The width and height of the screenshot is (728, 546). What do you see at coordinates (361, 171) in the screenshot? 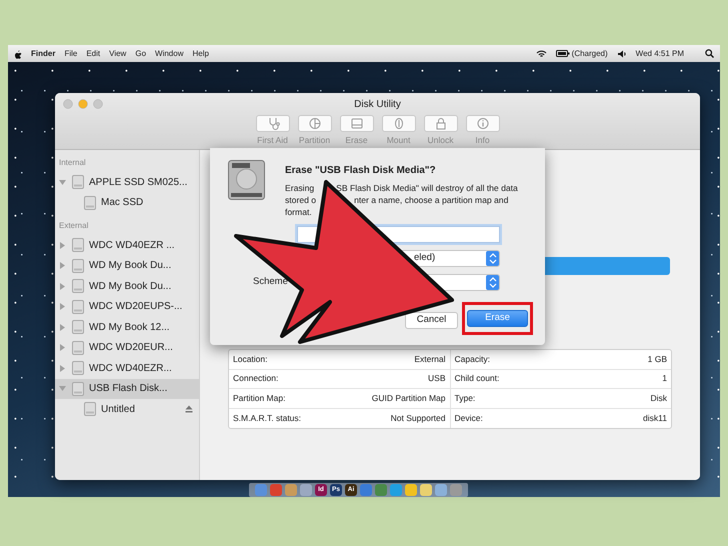
I see `dialog-title: Erase "USB Flash Disk Media"?` at bounding box center [361, 171].